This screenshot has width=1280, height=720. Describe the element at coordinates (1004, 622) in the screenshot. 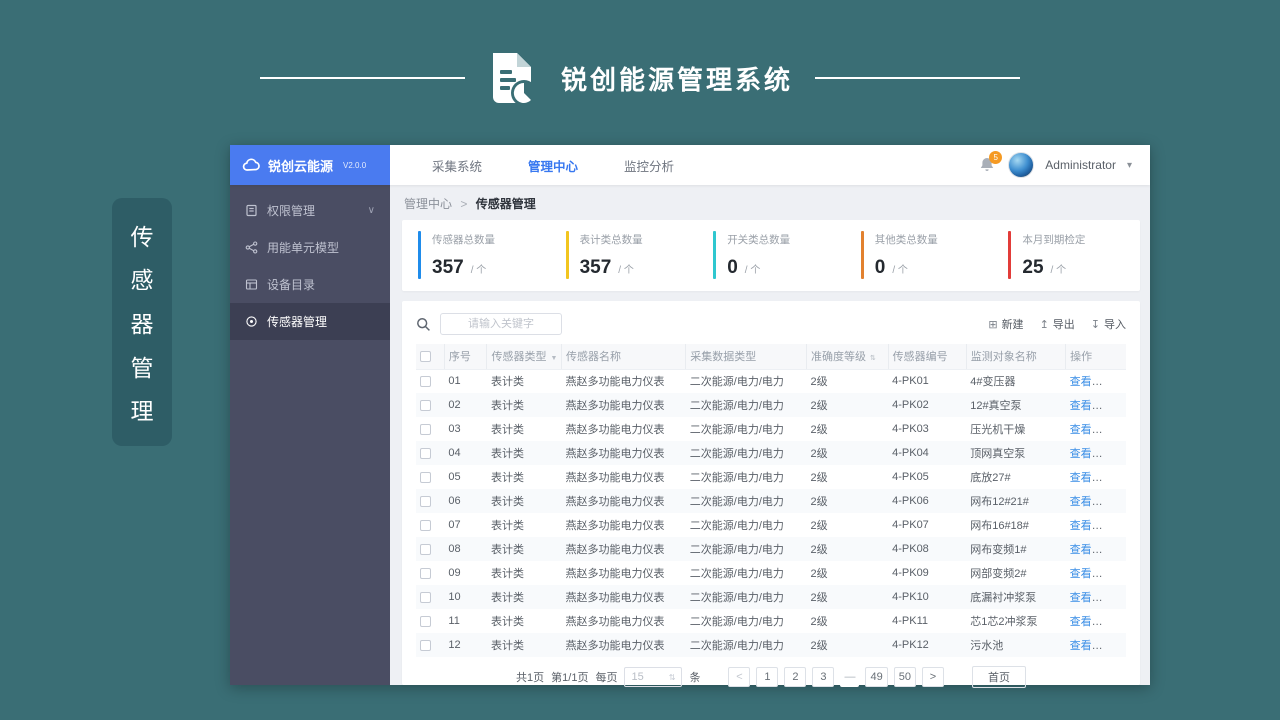

I see `cell-target-name: 芯1芯2冲浆泵` at that location.